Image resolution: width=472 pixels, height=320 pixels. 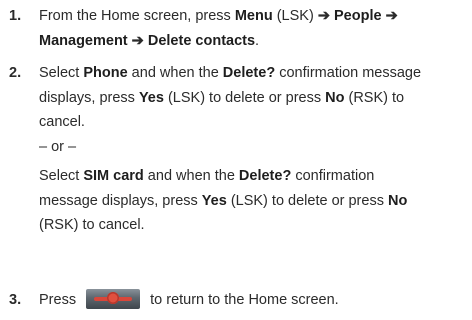 I want to click on end-key-icon, so click(x=113, y=299).